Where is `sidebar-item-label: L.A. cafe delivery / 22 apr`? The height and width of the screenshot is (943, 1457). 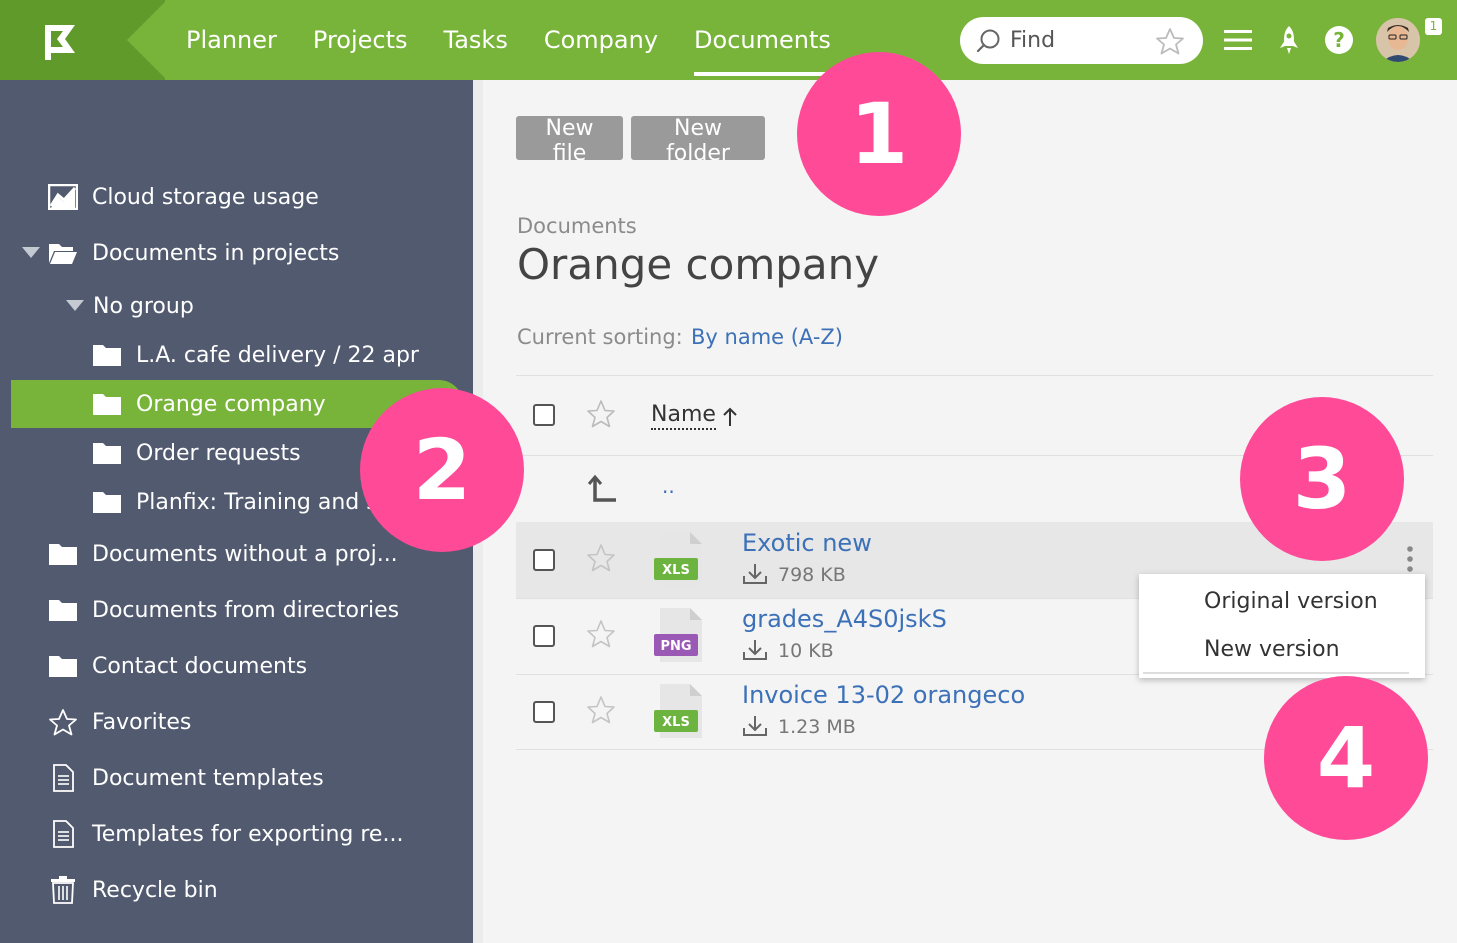 sidebar-item-label: L.A. cafe delivery / 22 apr is located at coordinates (277, 355).